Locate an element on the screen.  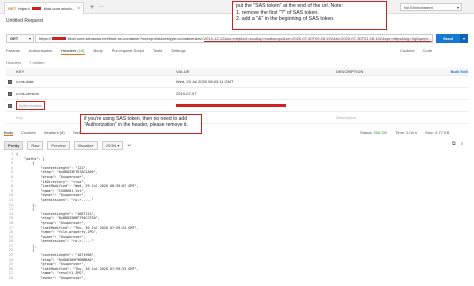
send-button: Send is located at coordinates (448, 38).